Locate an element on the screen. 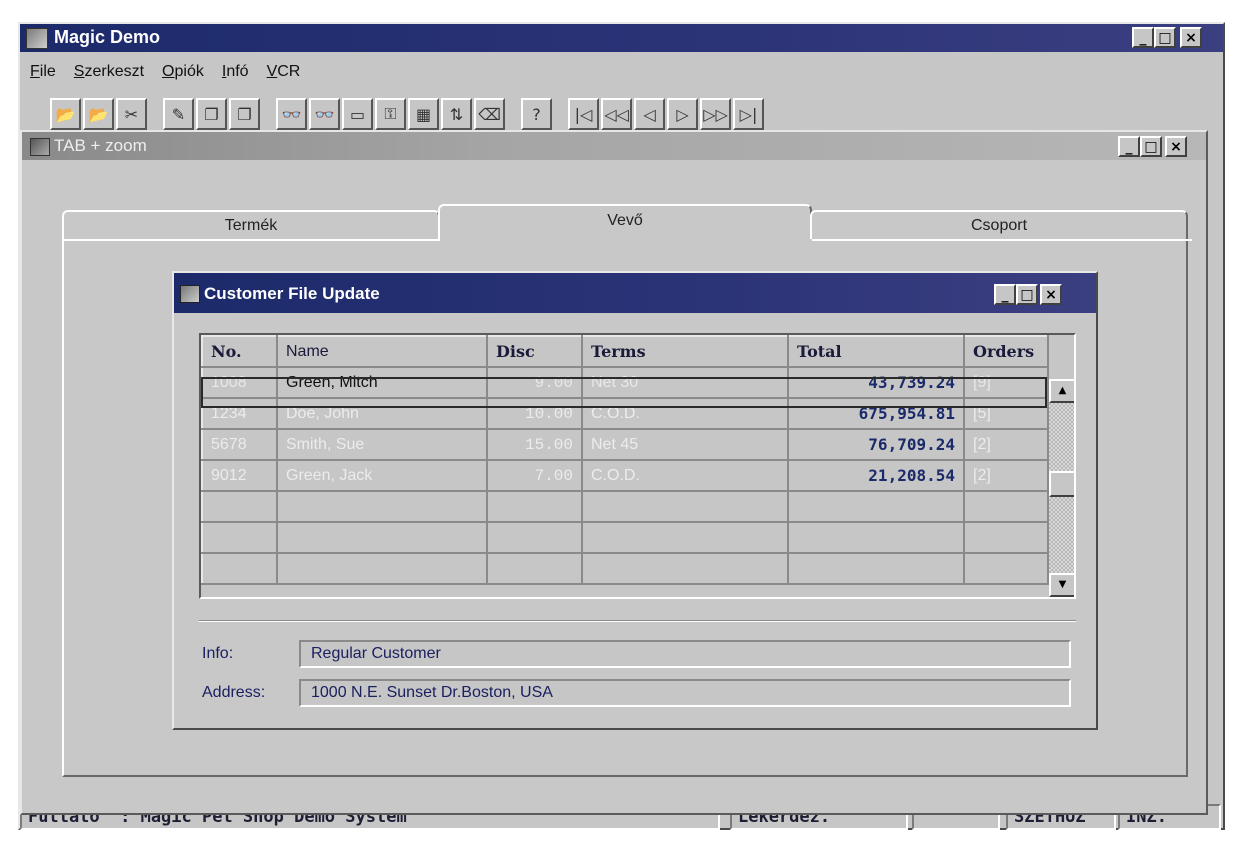 Image resolution: width=1233 pixels, height=855 pixels. open-folder-arrow-icon: 📂 is located at coordinates (98, 114).